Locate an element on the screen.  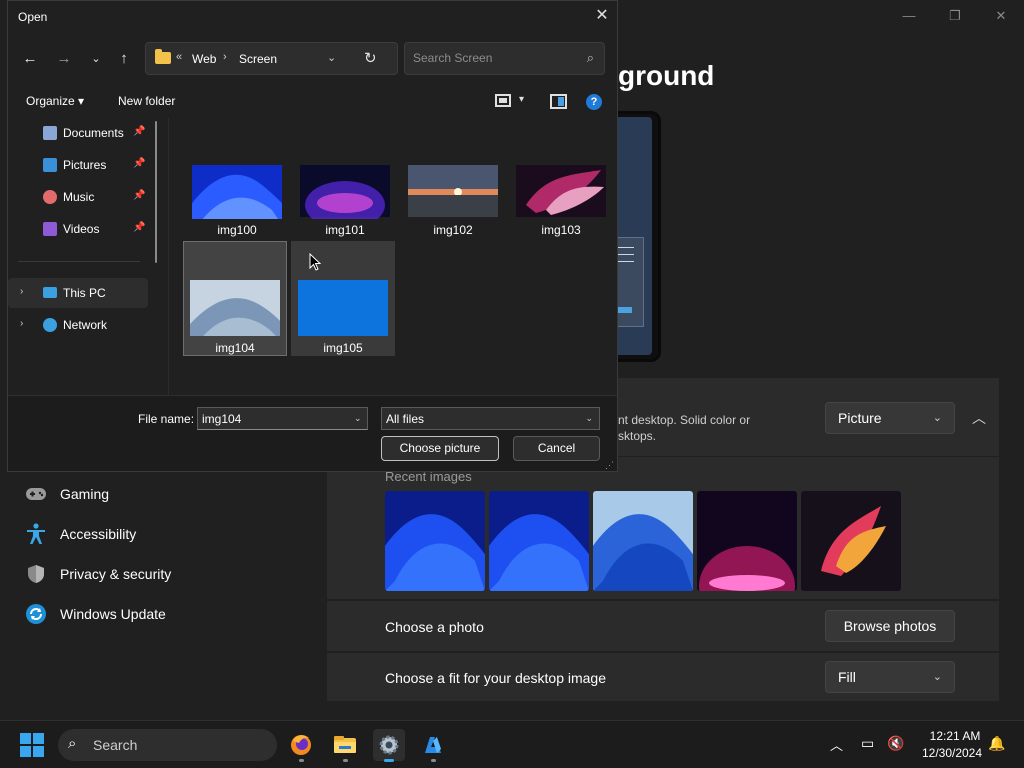
minimize-button: — is located at coordinates (909, 16).